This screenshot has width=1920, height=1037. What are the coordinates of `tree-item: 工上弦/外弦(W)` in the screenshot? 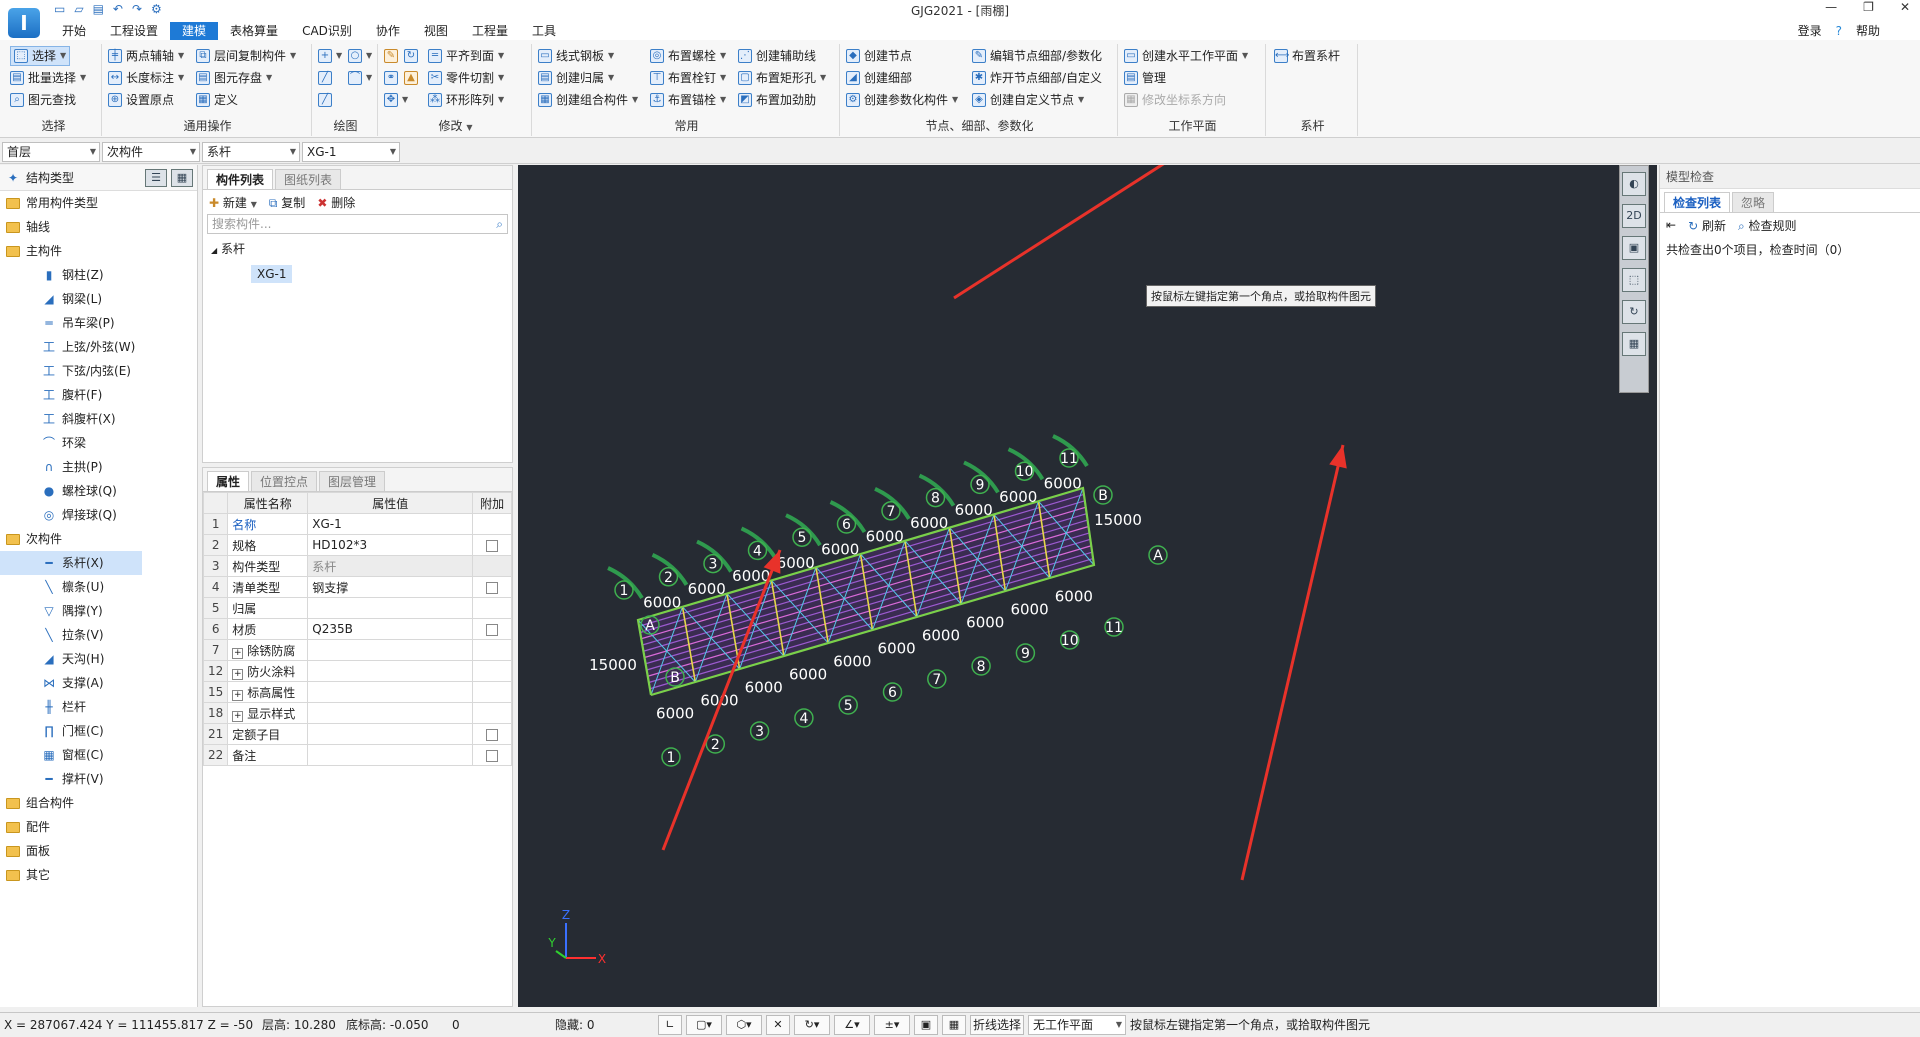 It's located at (98, 347).